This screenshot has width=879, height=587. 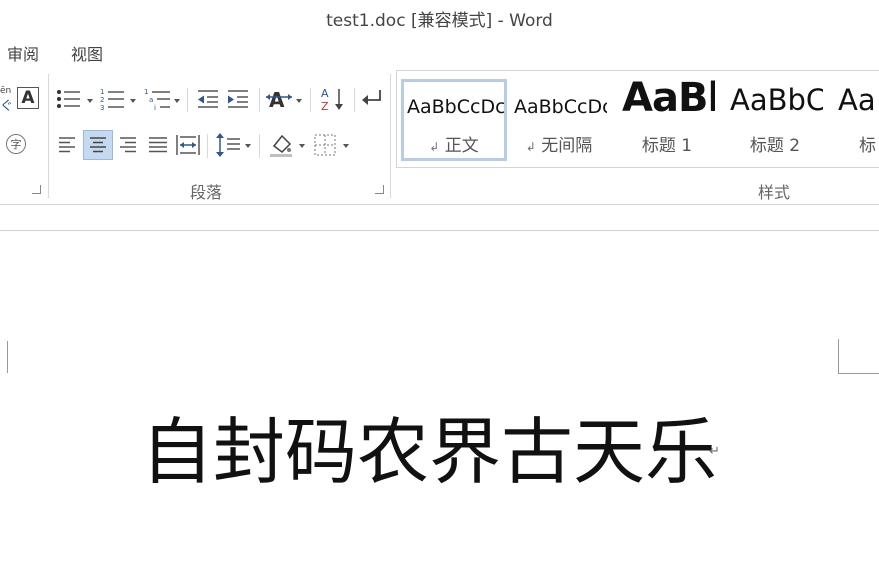 What do you see at coordinates (16, 144) in the screenshot?
I see `enclose-characters-icon: 字` at bounding box center [16, 144].